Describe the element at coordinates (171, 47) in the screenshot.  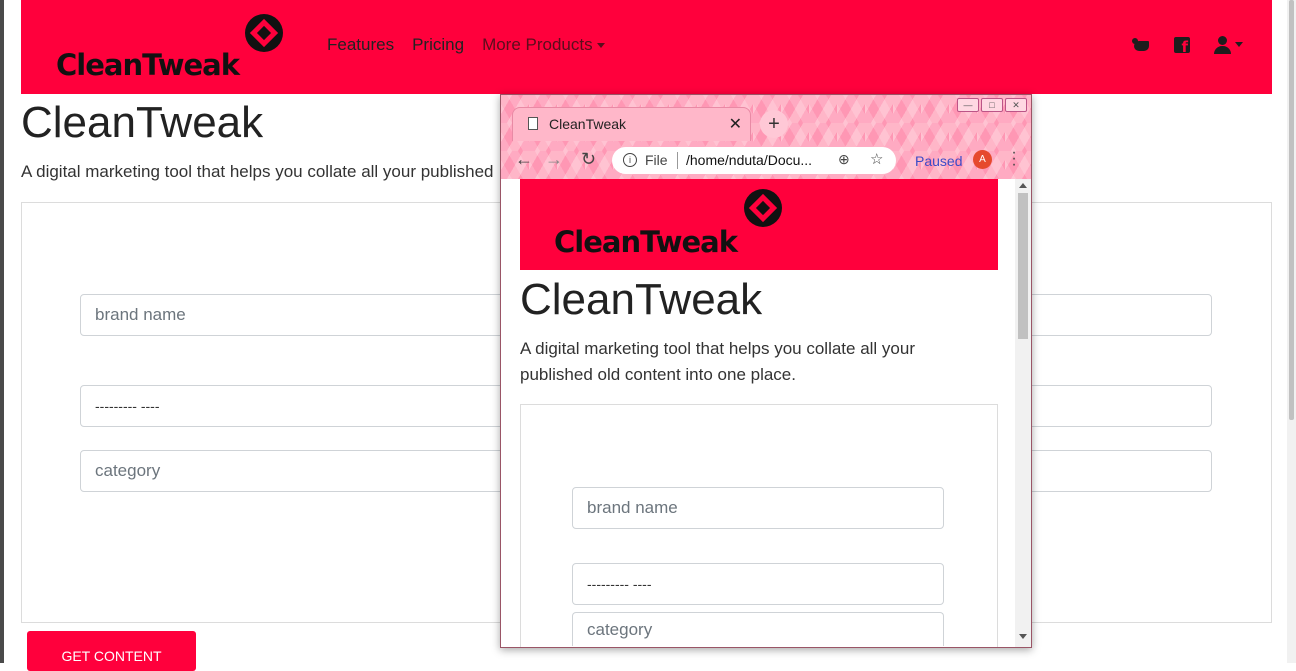
I see `brand-logo: CleanTweak` at that location.